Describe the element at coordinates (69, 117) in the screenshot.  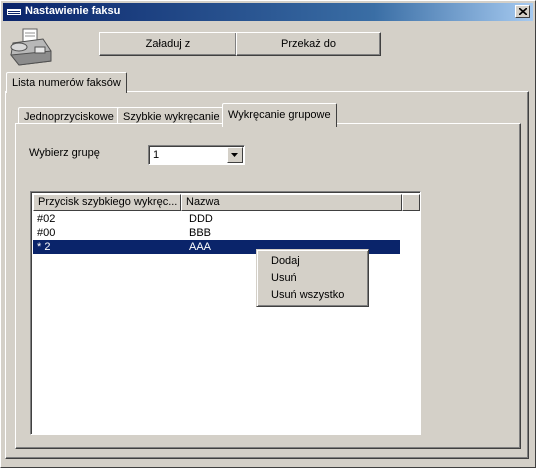
I see `tab-label: Jednoprzyciskowe` at that location.